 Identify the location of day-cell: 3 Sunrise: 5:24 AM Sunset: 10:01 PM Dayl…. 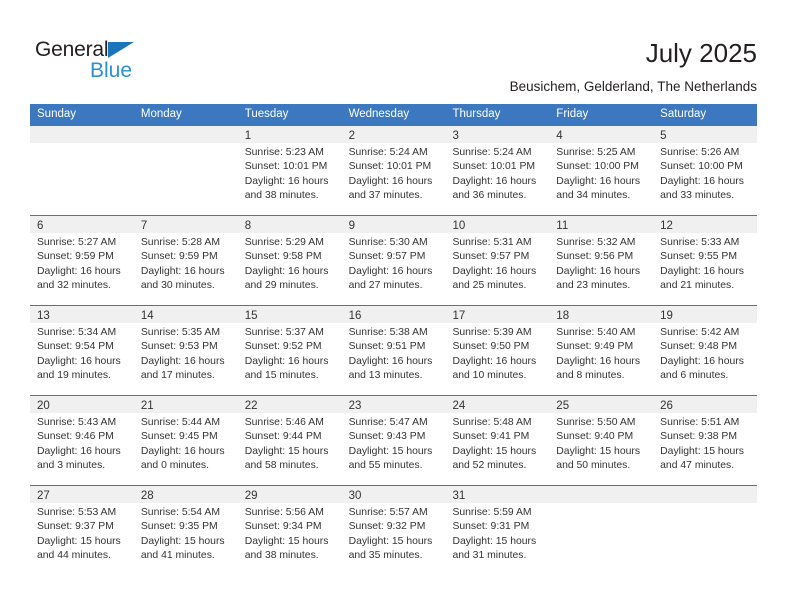
(497, 170).